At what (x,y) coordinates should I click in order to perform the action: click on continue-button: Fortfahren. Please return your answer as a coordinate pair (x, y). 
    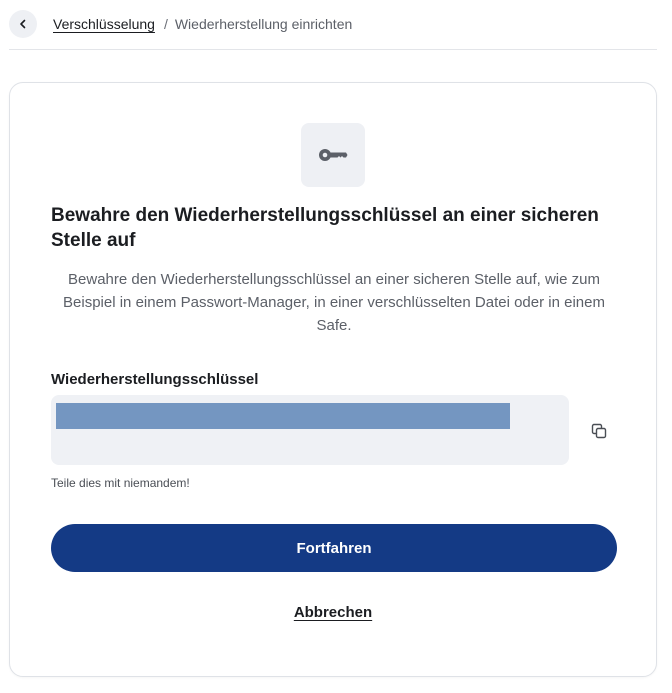
    Looking at the image, I should click on (334, 548).